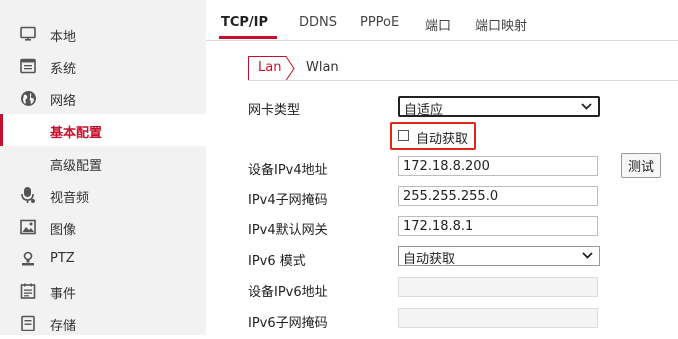 Image resolution: width=678 pixels, height=339 pixels. I want to click on monitor-icon, so click(28, 34).